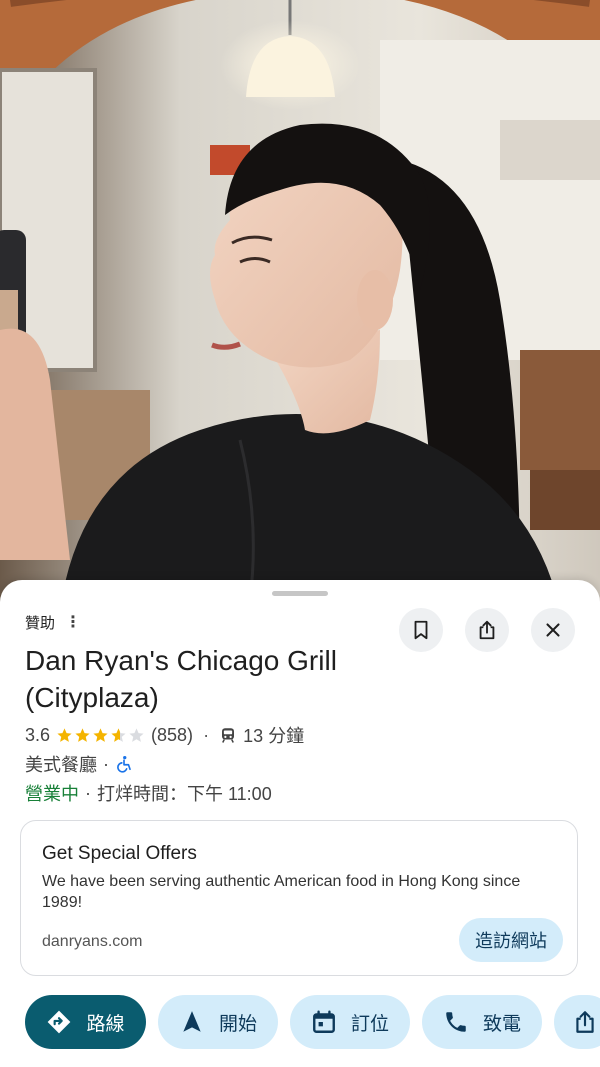  I want to click on directions-icon, so click(59, 1022).